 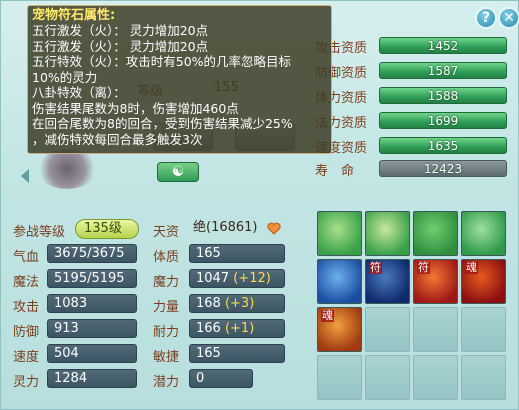 What do you see at coordinates (435, 233) in the screenshot?
I see `cat-spirit-skill-icon` at bounding box center [435, 233].